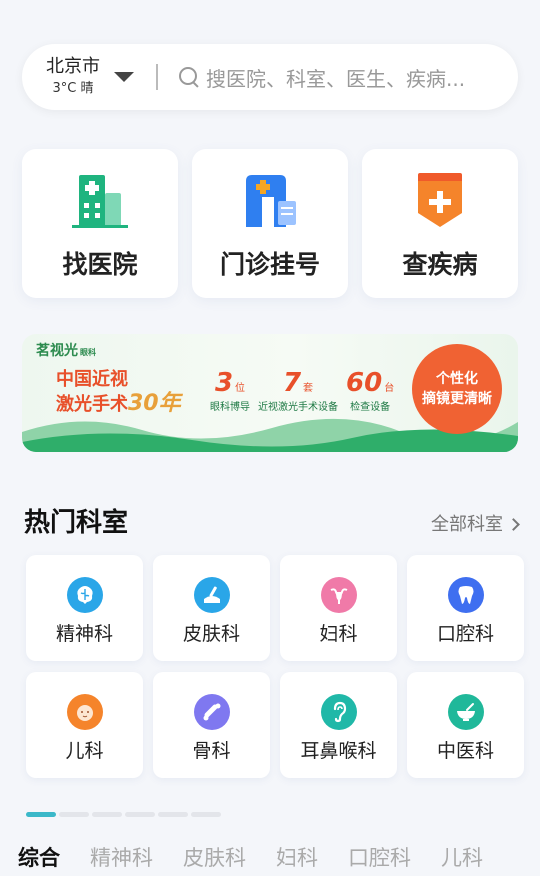 Image resolution: width=540 pixels, height=876 pixels. What do you see at coordinates (84, 595) in the screenshot?
I see `brain-icon` at bounding box center [84, 595].